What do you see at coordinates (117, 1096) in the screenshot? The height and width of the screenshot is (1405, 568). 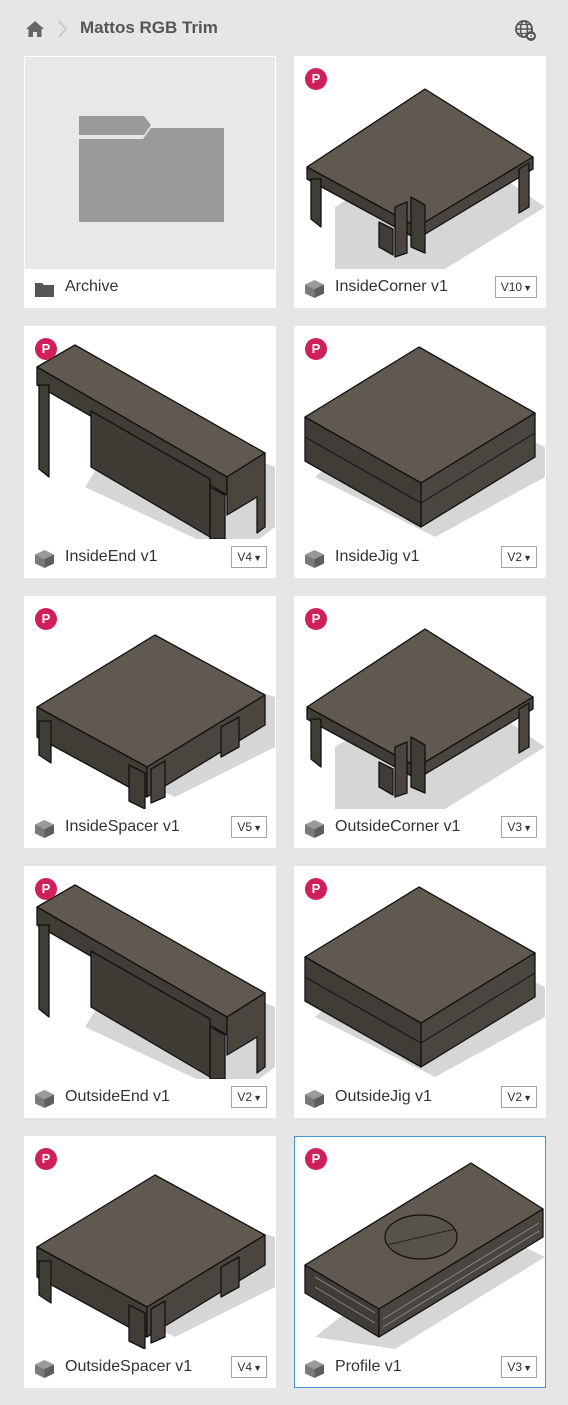 I see `card-name: OutsideEnd v1` at bounding box center [117, 1096].